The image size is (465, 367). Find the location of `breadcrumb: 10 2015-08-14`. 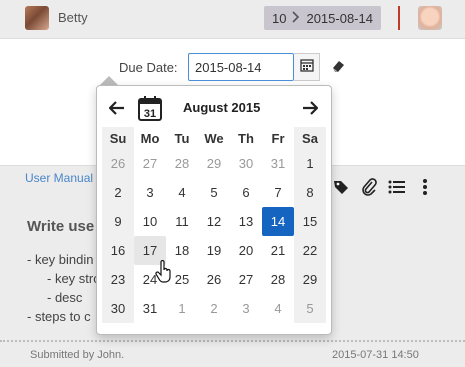

breadcrumb: 10 2015-08-14 is located at coordinates (322, 18).